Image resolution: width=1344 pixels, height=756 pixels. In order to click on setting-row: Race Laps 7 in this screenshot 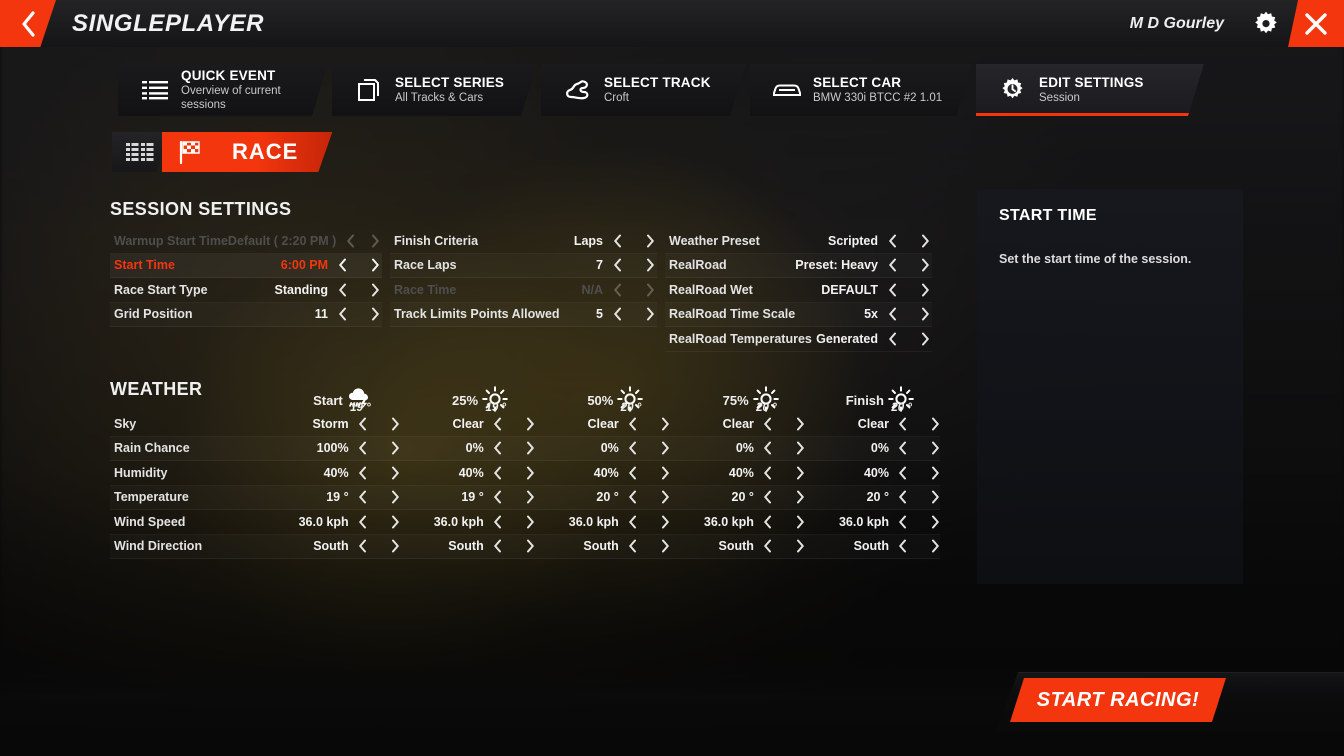, I will do `click(523, 266)`.